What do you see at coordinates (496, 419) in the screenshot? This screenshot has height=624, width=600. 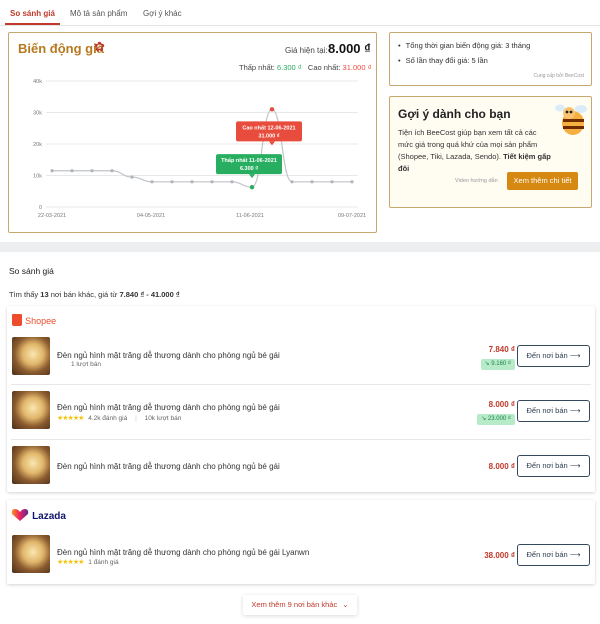 I see `price-drop-badge: ↘ 23.000 ₫` at bounding box center [496, 419].